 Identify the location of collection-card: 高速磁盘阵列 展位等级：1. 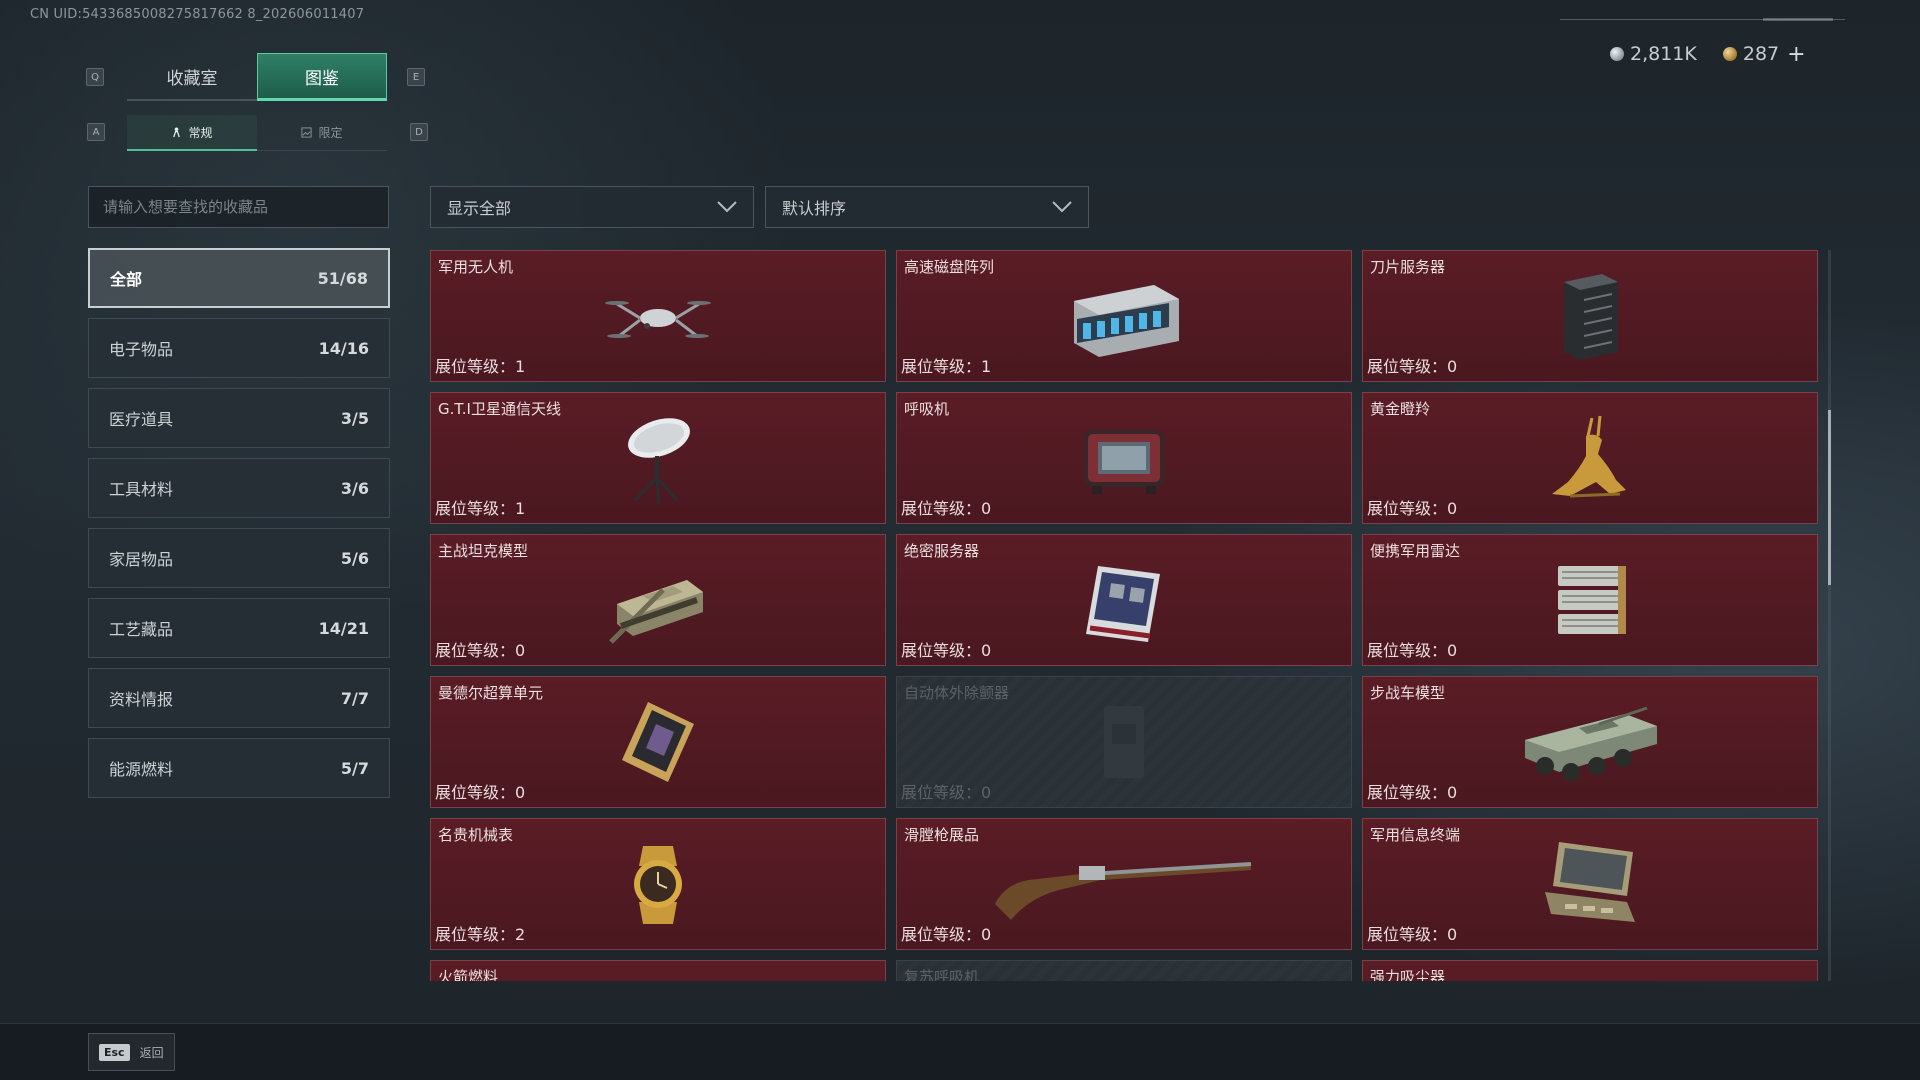
(1124, 316).